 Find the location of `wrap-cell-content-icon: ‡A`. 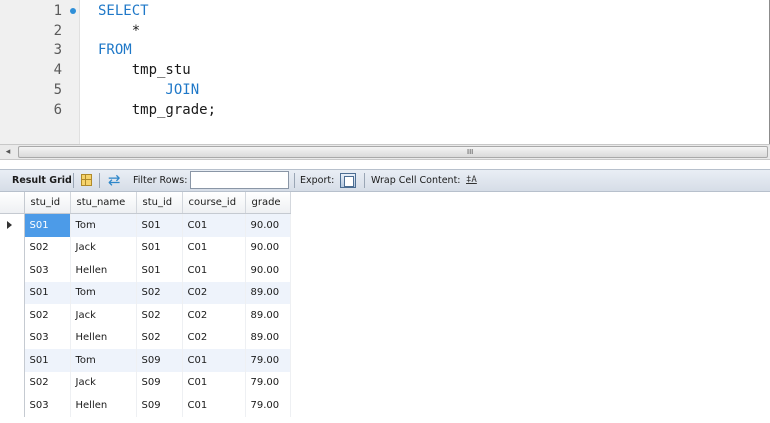

wrap-cell-content-icon: ‡A is located at coordinates (471, 180).